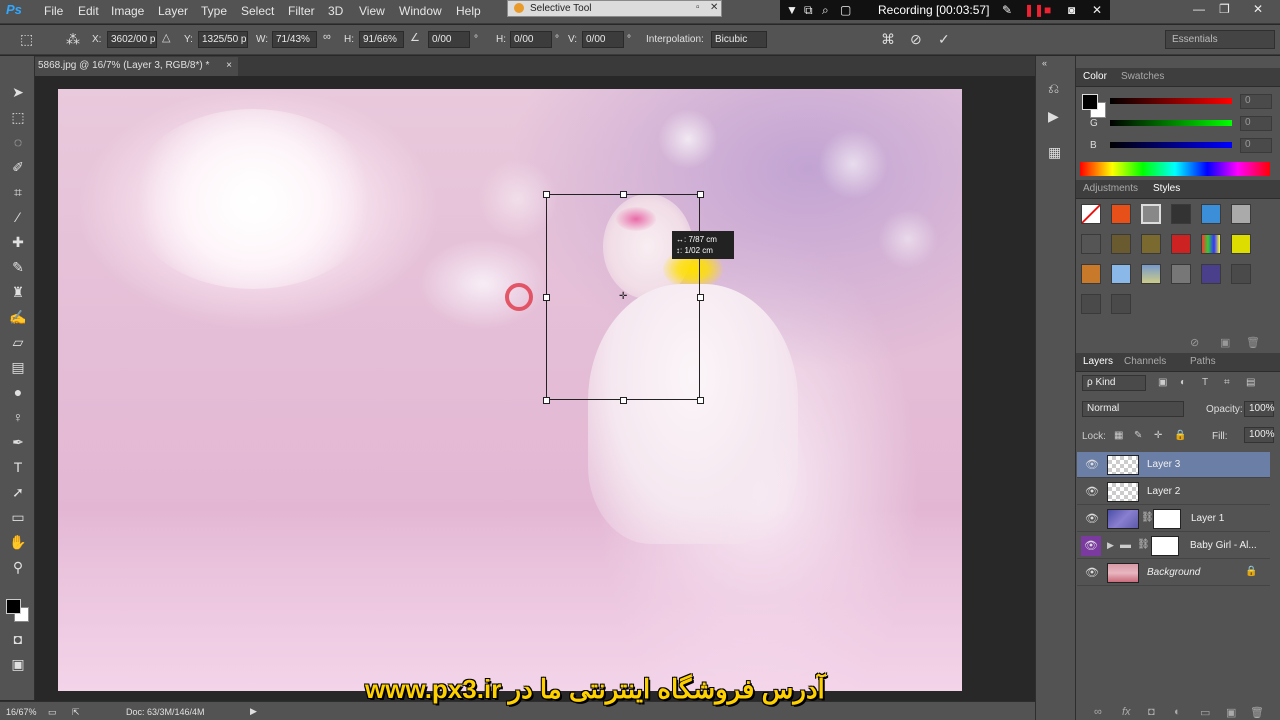  I want to click on workspace-select: Essentials, so click(1220, 39).